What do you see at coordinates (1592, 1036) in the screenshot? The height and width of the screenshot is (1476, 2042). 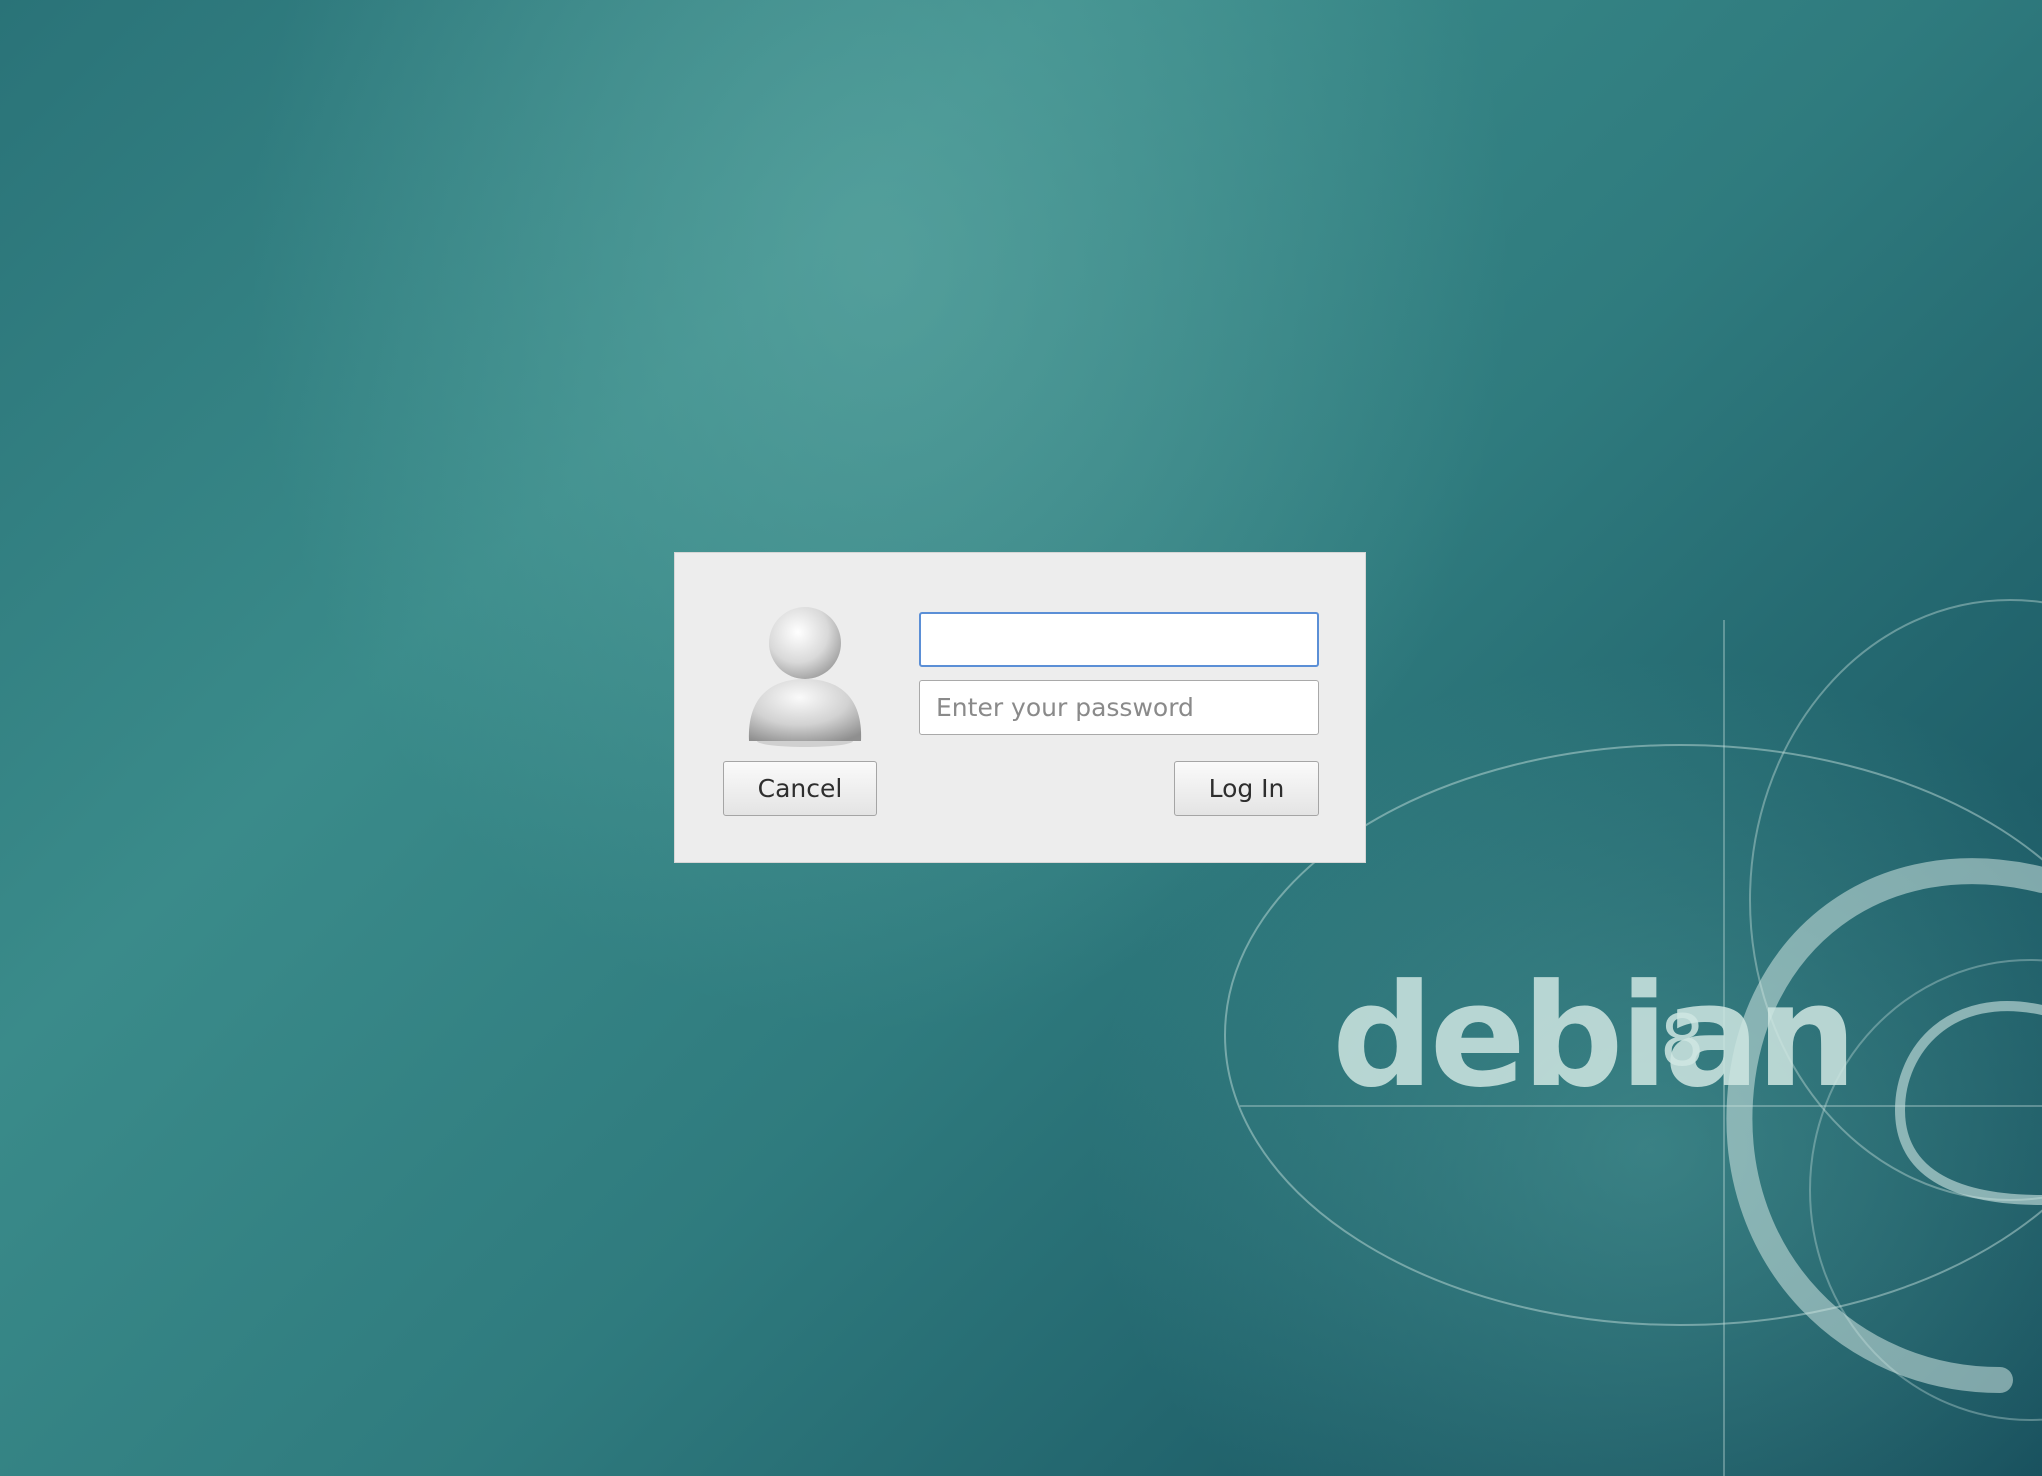 I see `debian-wordmark: debian` at bounding box center [1592, 1036].